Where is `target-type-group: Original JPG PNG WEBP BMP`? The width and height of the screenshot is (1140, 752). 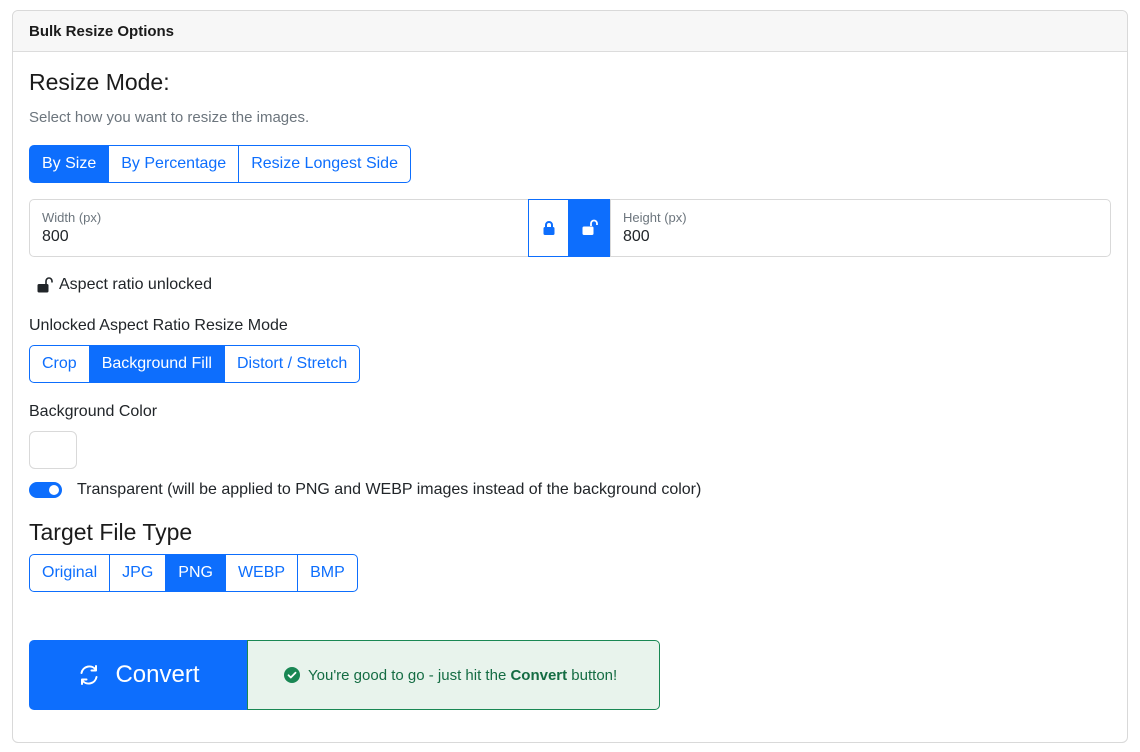
target-type-group: Original JPG PNG WEBP BMP is located at coordinates (193, 573).